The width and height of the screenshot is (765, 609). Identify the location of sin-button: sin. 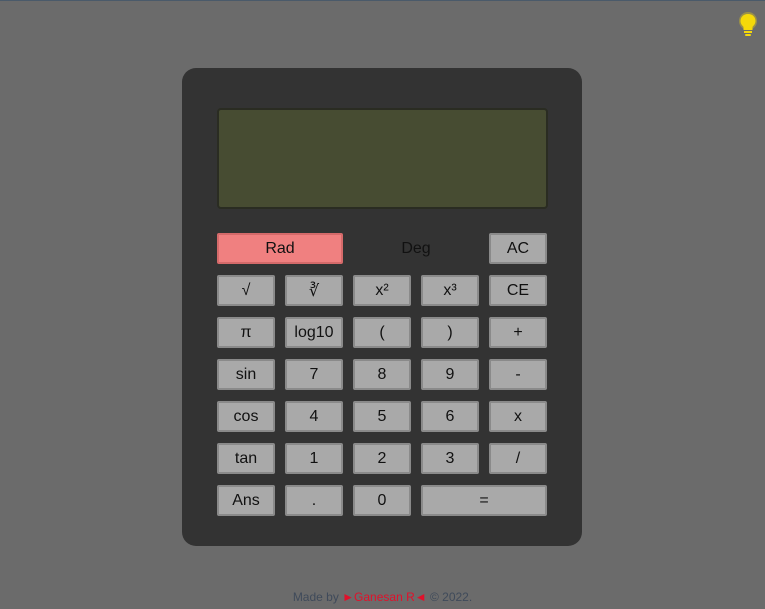
(246, 374).